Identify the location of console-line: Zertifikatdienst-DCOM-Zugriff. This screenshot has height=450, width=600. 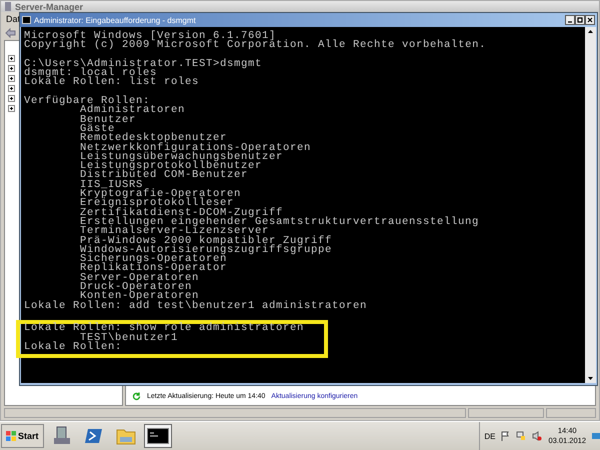
(181, 213).